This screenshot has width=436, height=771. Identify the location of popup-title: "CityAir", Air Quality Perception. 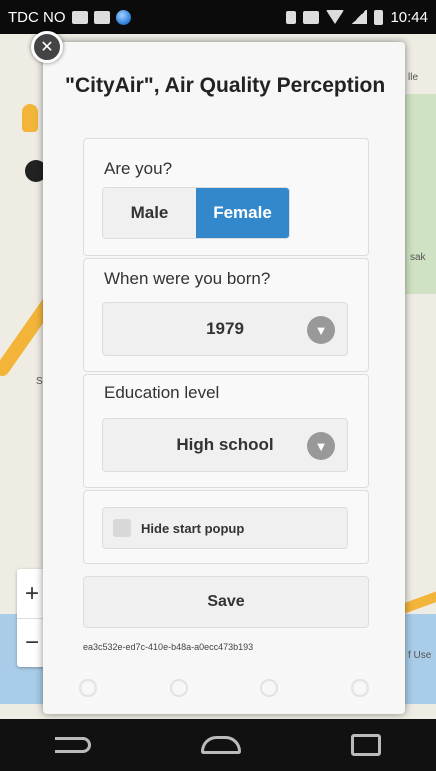
(225, 85).